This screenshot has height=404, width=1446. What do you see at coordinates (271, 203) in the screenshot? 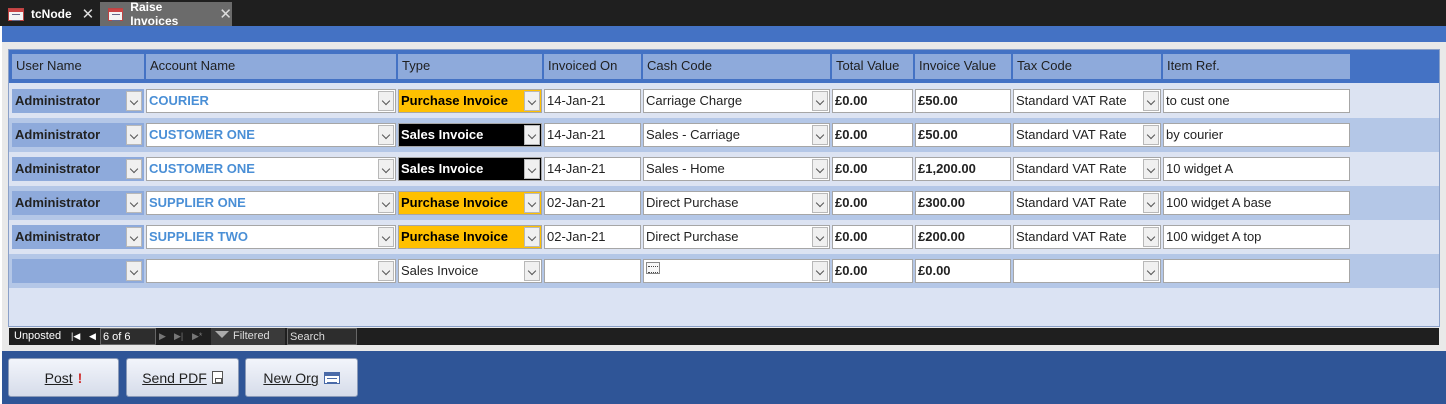
I see `account-name-combo: SUPPLIER ONE` at bounding box center [271, 203].